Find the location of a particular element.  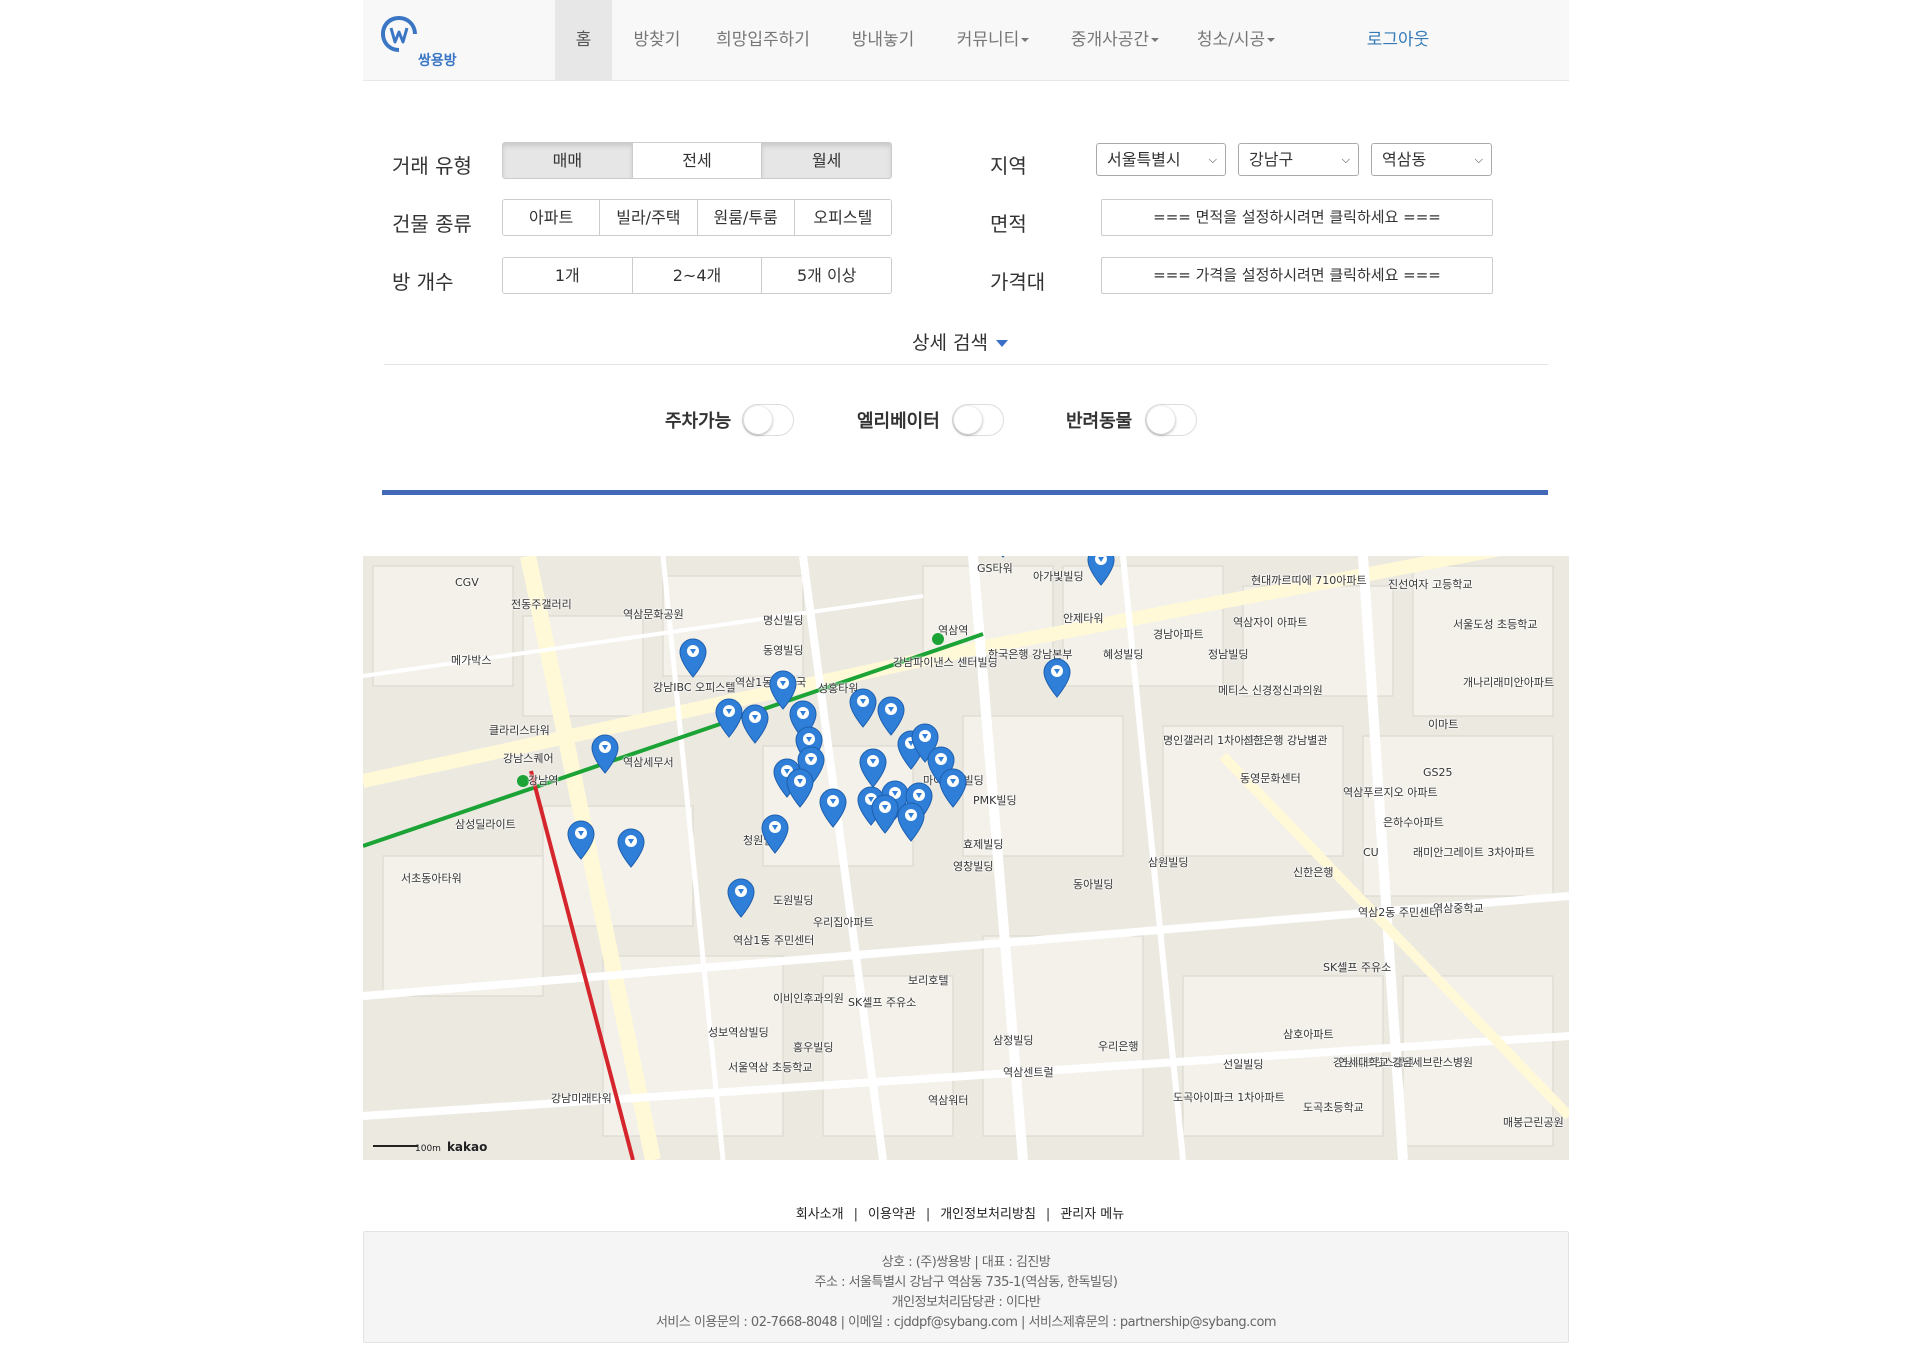

toggle-knob is located at coordinates (1161, 420).